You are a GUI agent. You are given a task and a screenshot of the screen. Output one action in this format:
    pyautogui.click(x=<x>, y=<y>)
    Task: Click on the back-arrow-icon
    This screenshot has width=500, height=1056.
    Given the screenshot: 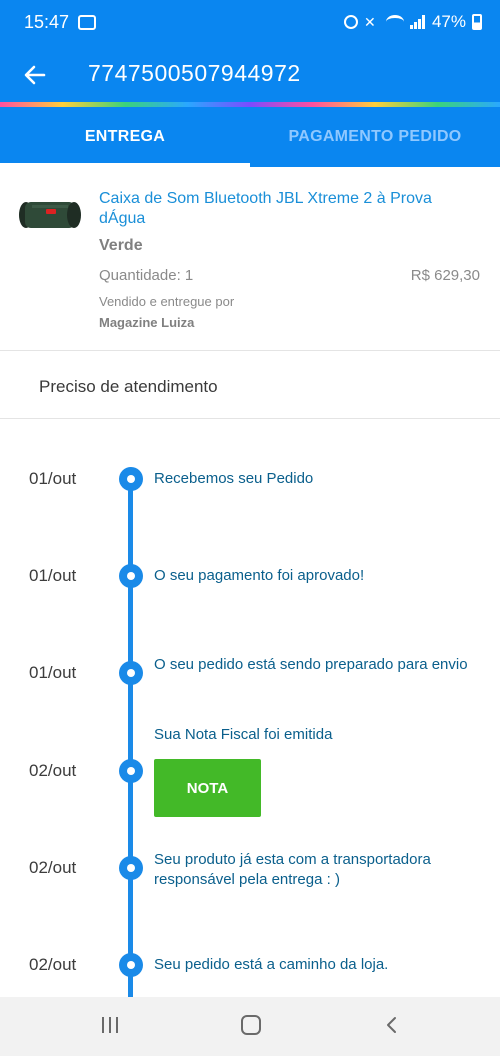 What is the action you would take?
    pyautogui.click(x=35, y=75)
    